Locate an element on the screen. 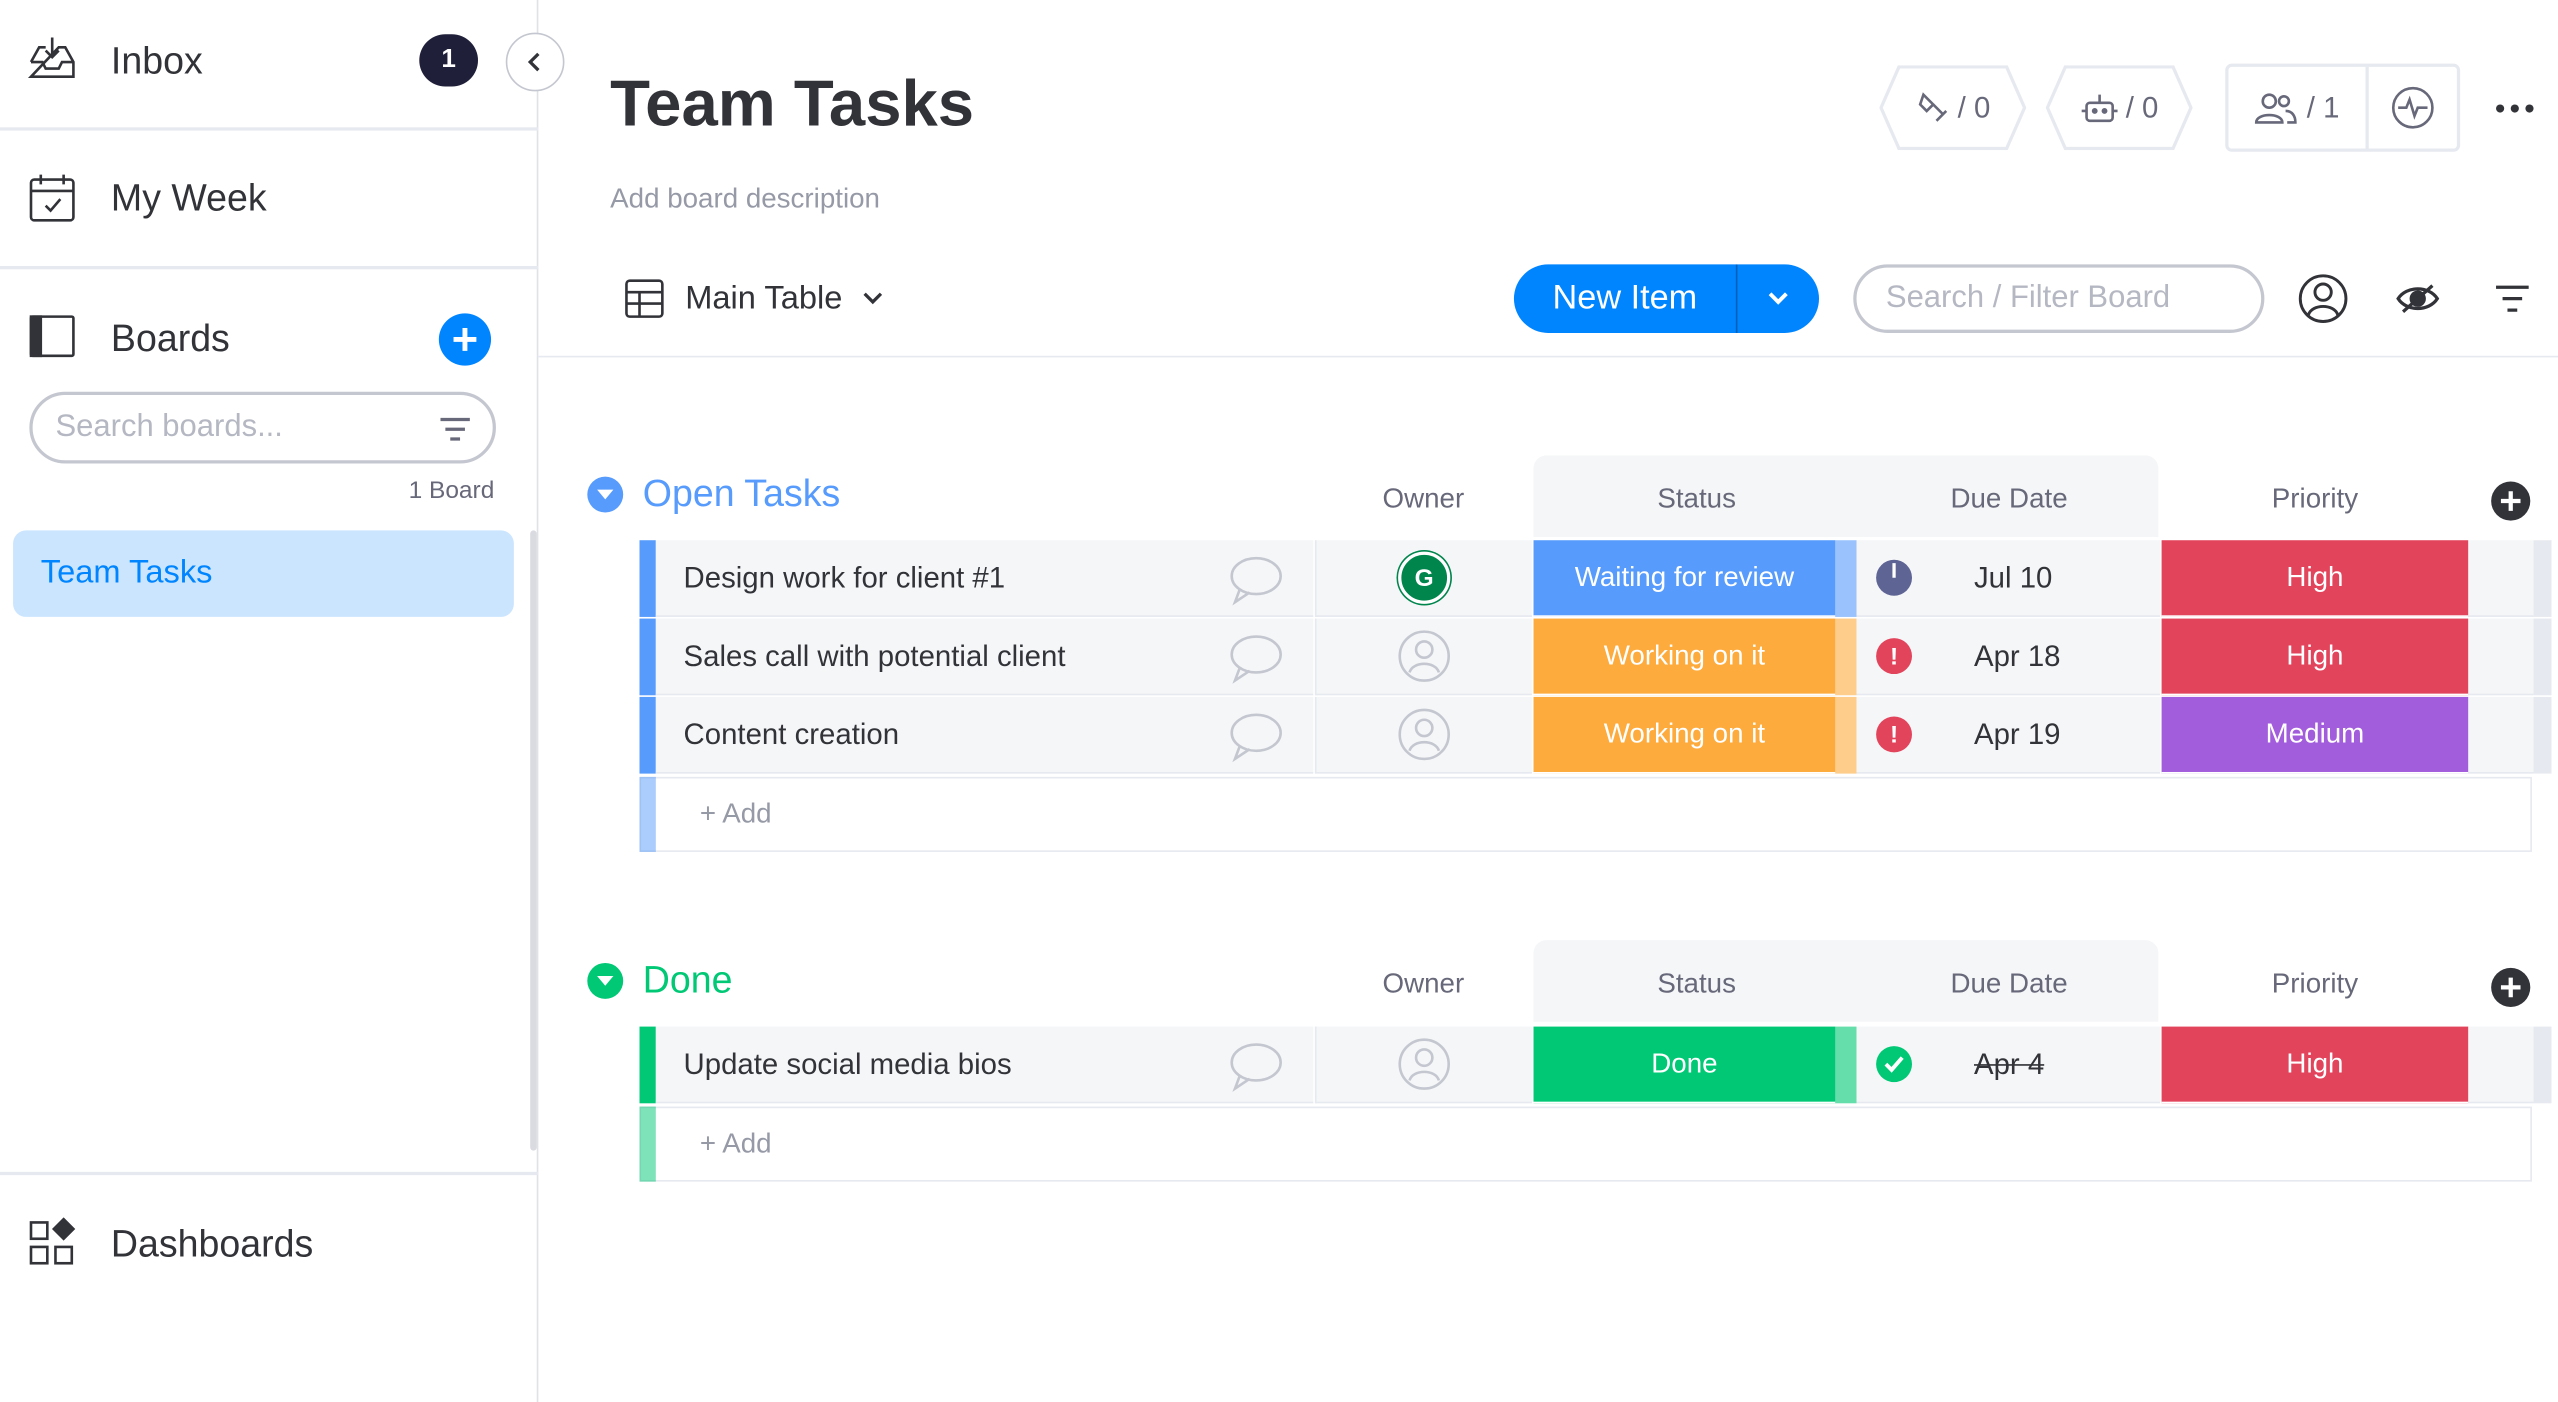 This screenshot has height=1402, width=2558. due-date-cell: Jul 10 is located at coordinates (2008, 578).